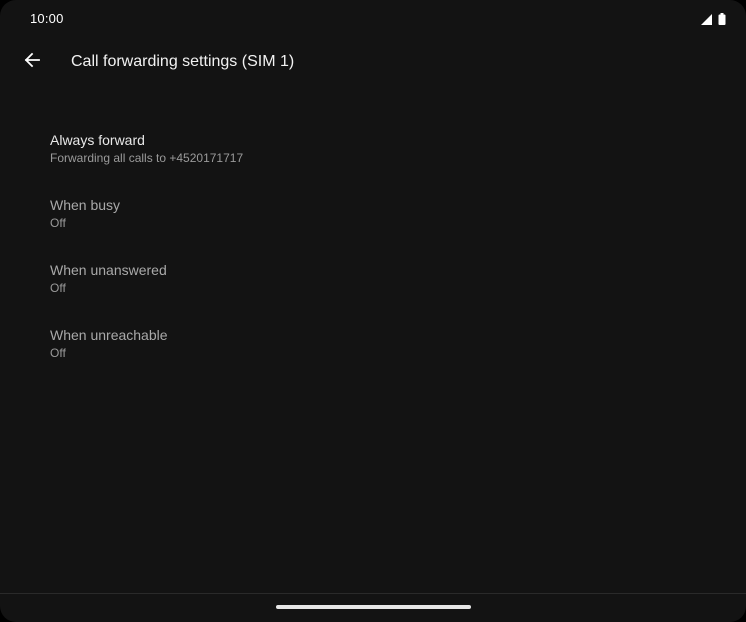 This screenshot has height=622, width=746. What do you see at coordinates (47, 18) in the screenshot?
I see `status-time: 10:00` at bounding box center [47, 18].